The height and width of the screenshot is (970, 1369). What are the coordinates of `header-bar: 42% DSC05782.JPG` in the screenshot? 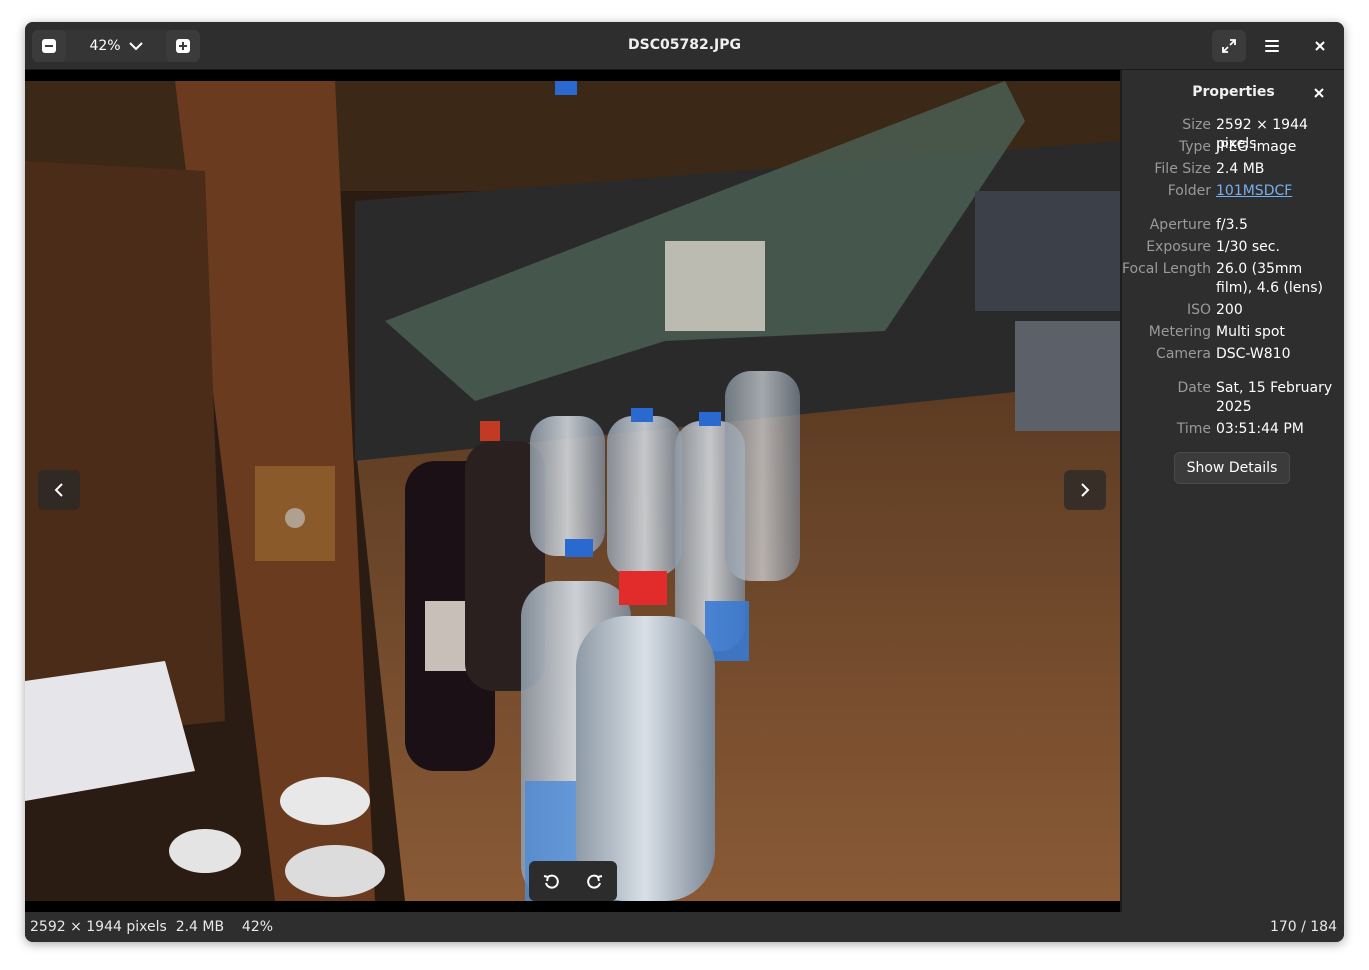 It's located at (684, 46).